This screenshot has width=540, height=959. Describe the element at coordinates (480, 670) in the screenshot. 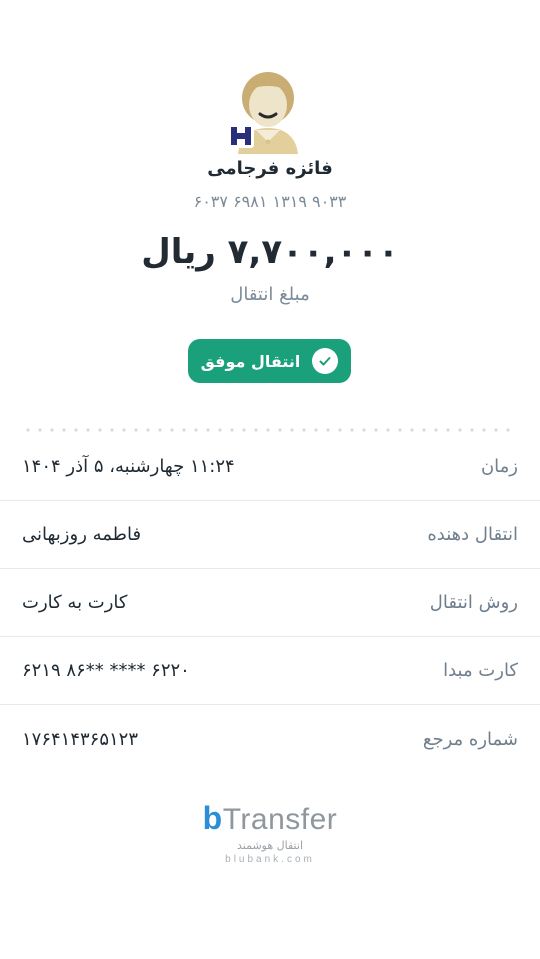

I see `detail-label: کارت مبدا` at that location.